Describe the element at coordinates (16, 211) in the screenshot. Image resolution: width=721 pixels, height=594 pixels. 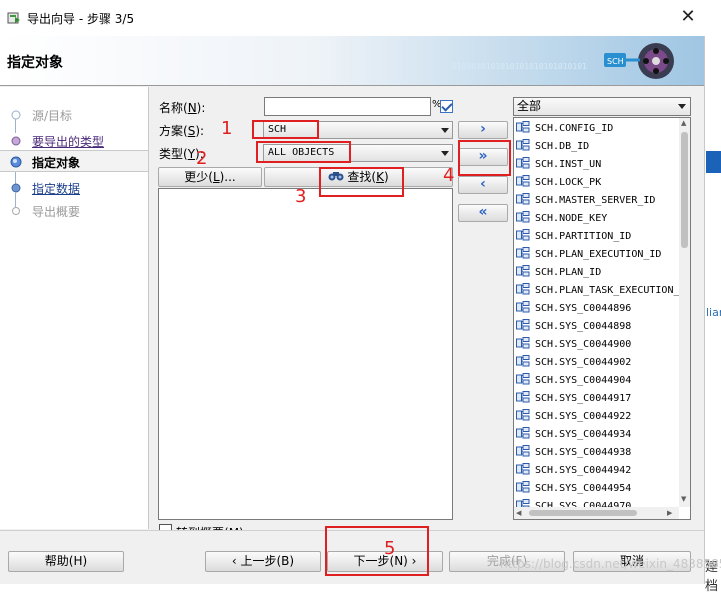
I see `step-pending-icon` at that location.